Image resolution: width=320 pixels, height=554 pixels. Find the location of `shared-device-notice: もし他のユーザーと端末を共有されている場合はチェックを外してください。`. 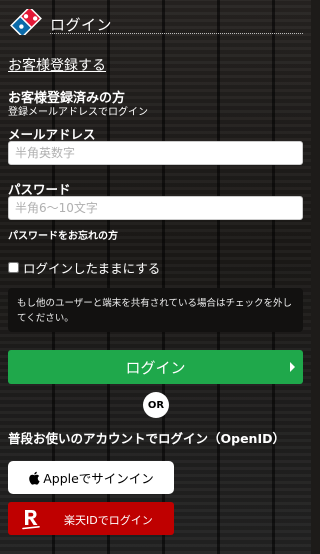

shared-device-notice: もし他のユーザーと端末を共有されている場合はチェックを外してください。 is located at coordinates (155, 310).